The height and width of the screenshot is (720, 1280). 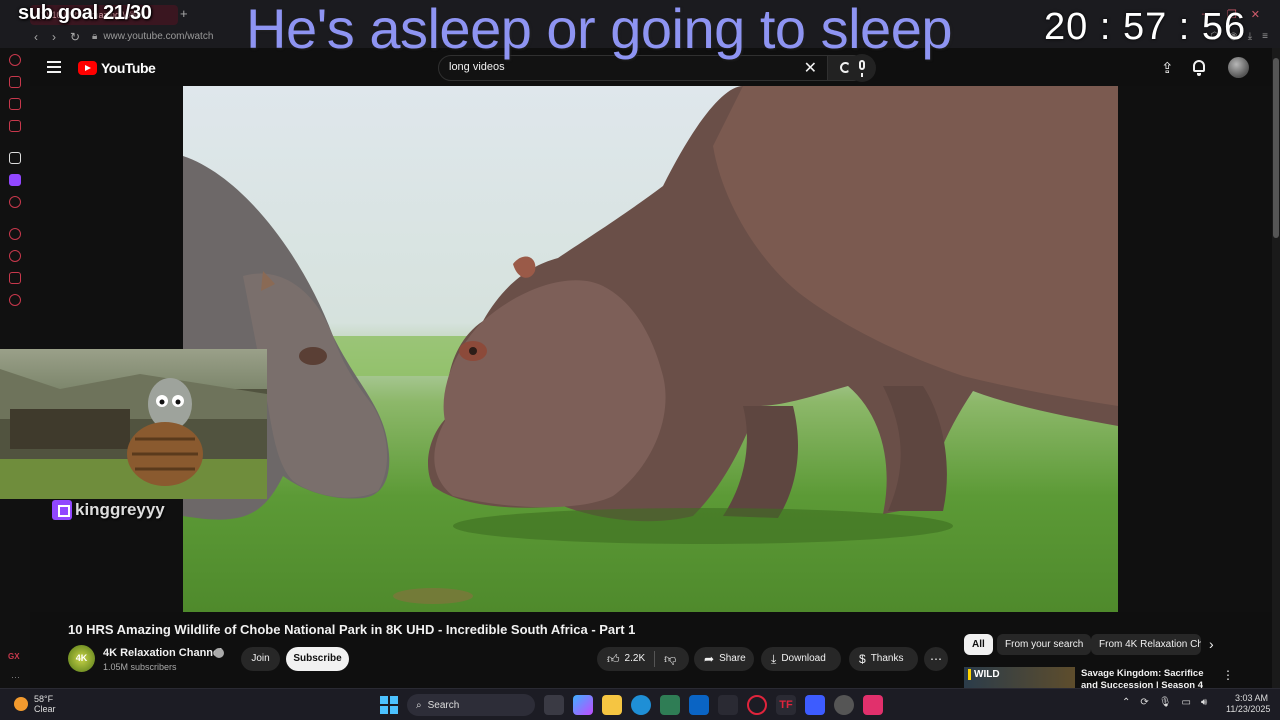 I want to click on mic-icon, so click(x=862, y=68).